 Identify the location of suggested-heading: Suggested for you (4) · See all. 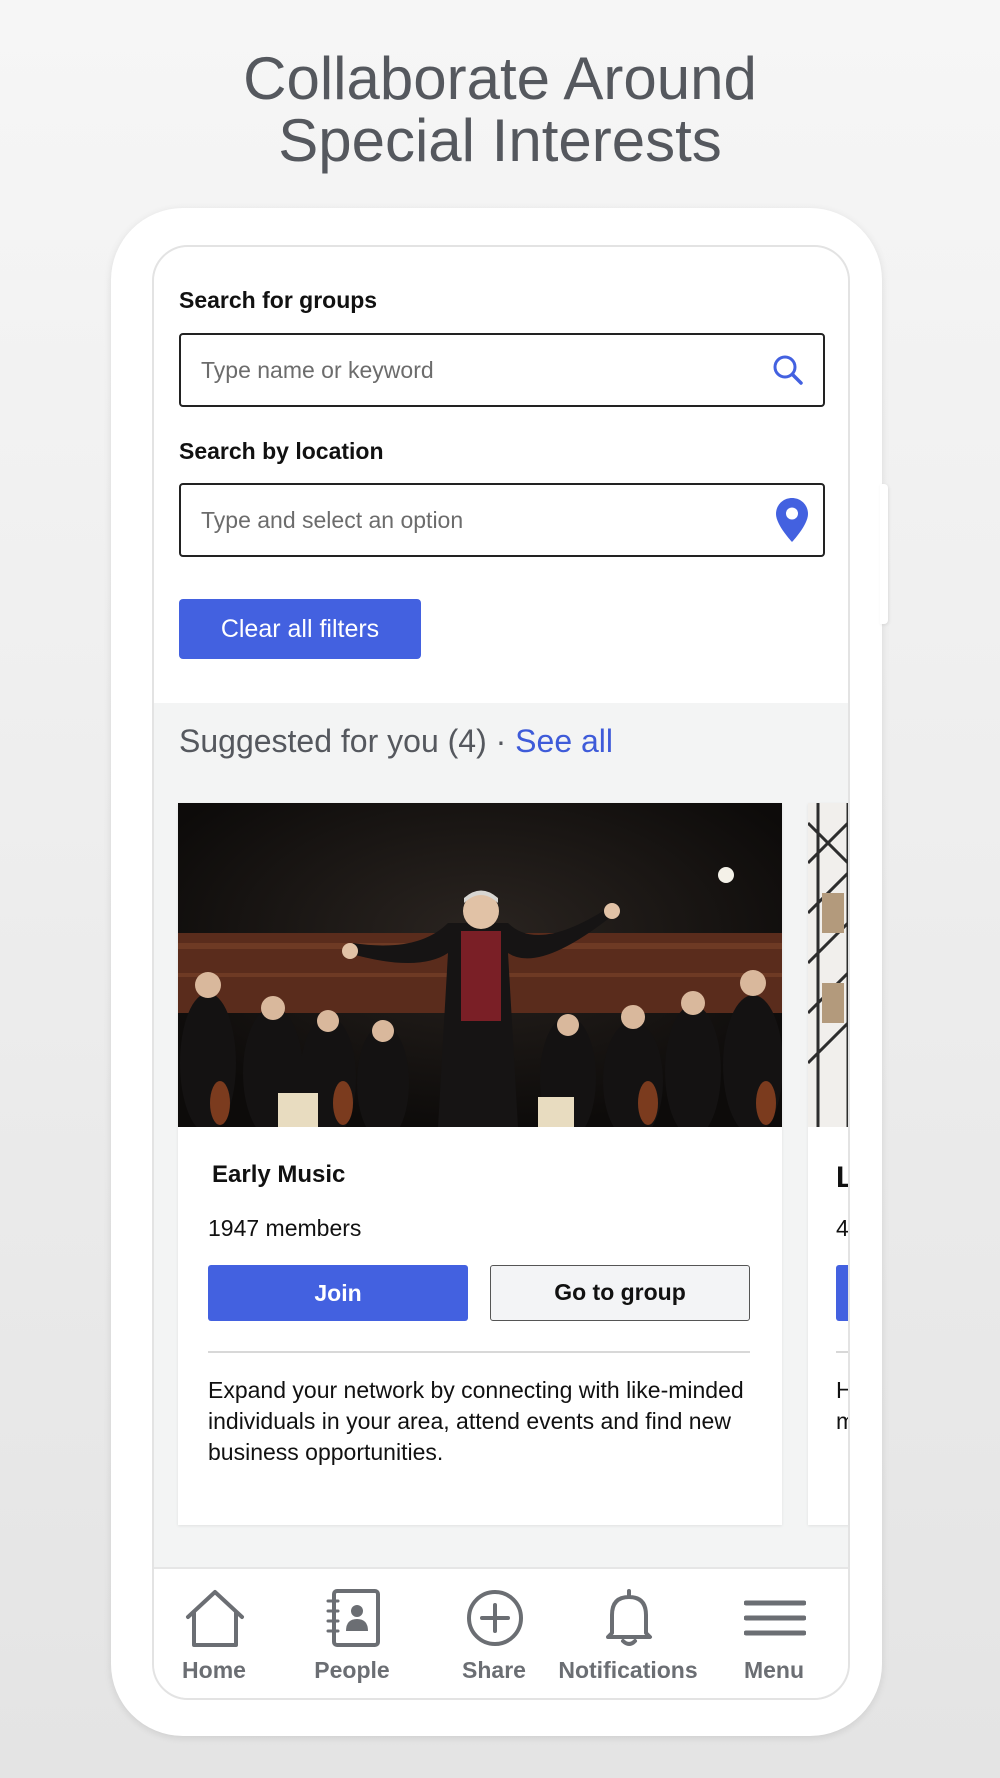
(396, 741).